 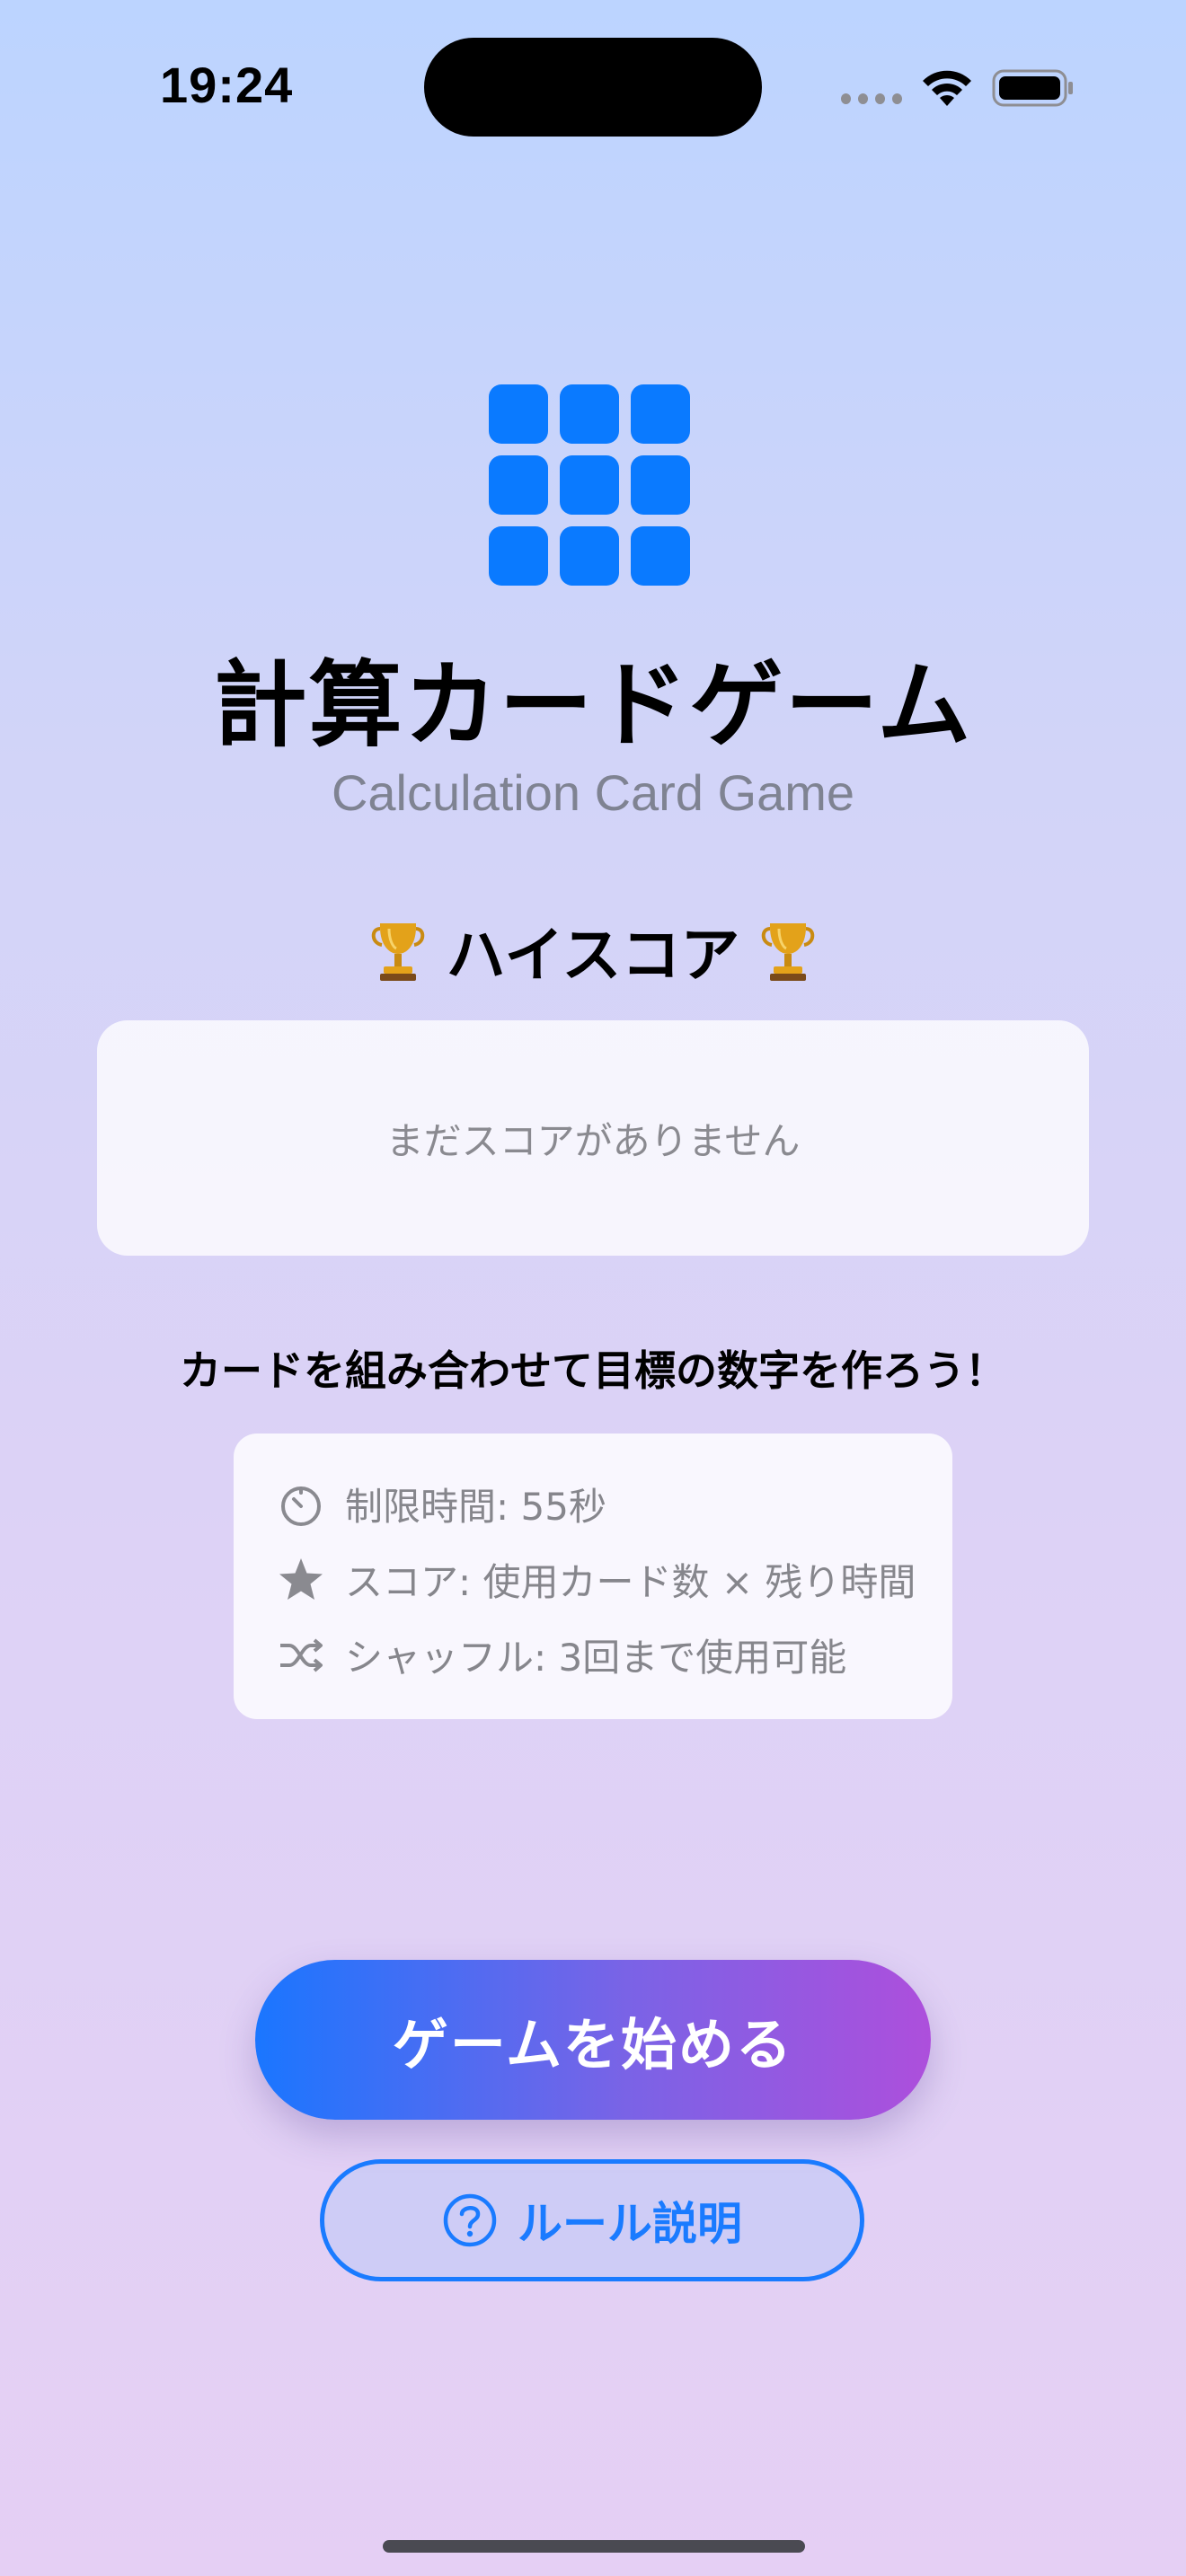 I want to click on start-game-label: ゲームを始める, so click(x=593, y=2045).